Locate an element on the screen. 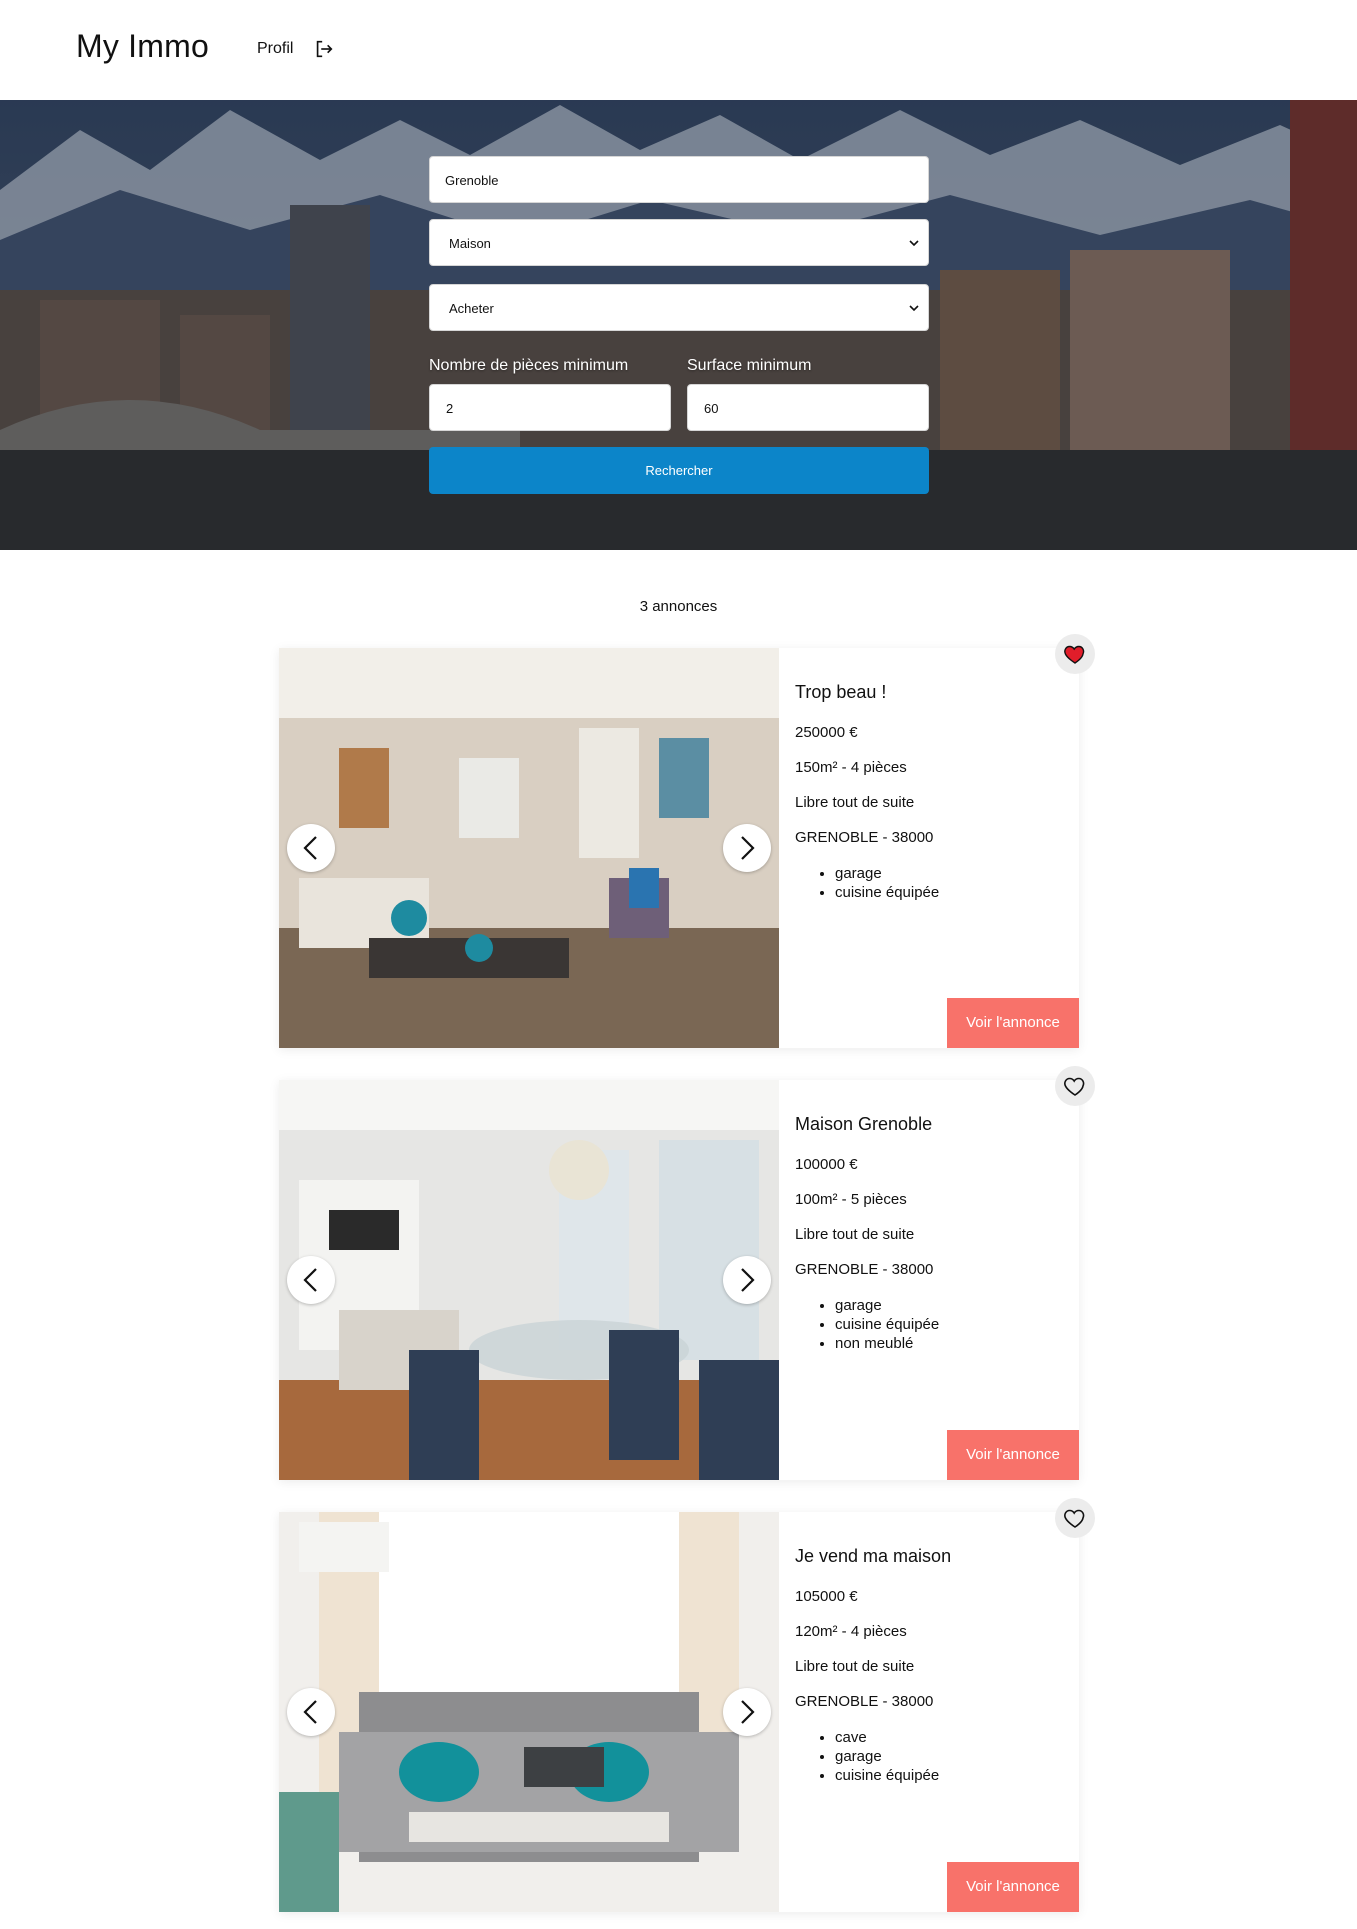  city-input: Grenoble is located at coordinates (679, 179).